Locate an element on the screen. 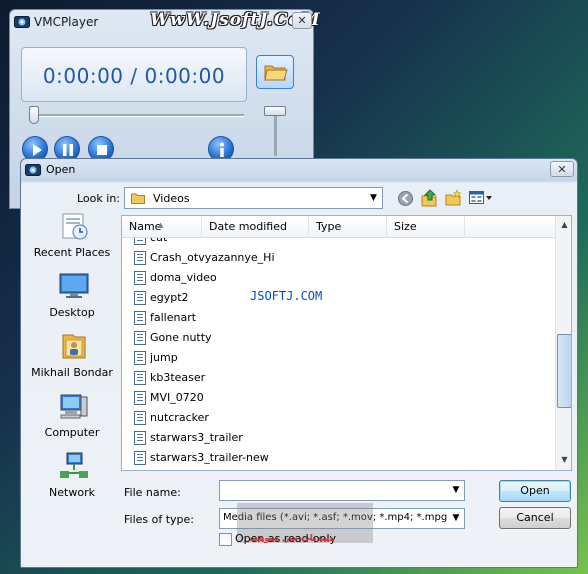 The image size is (588, 574). column-header-label: Size is located at coordinates (405, 226).